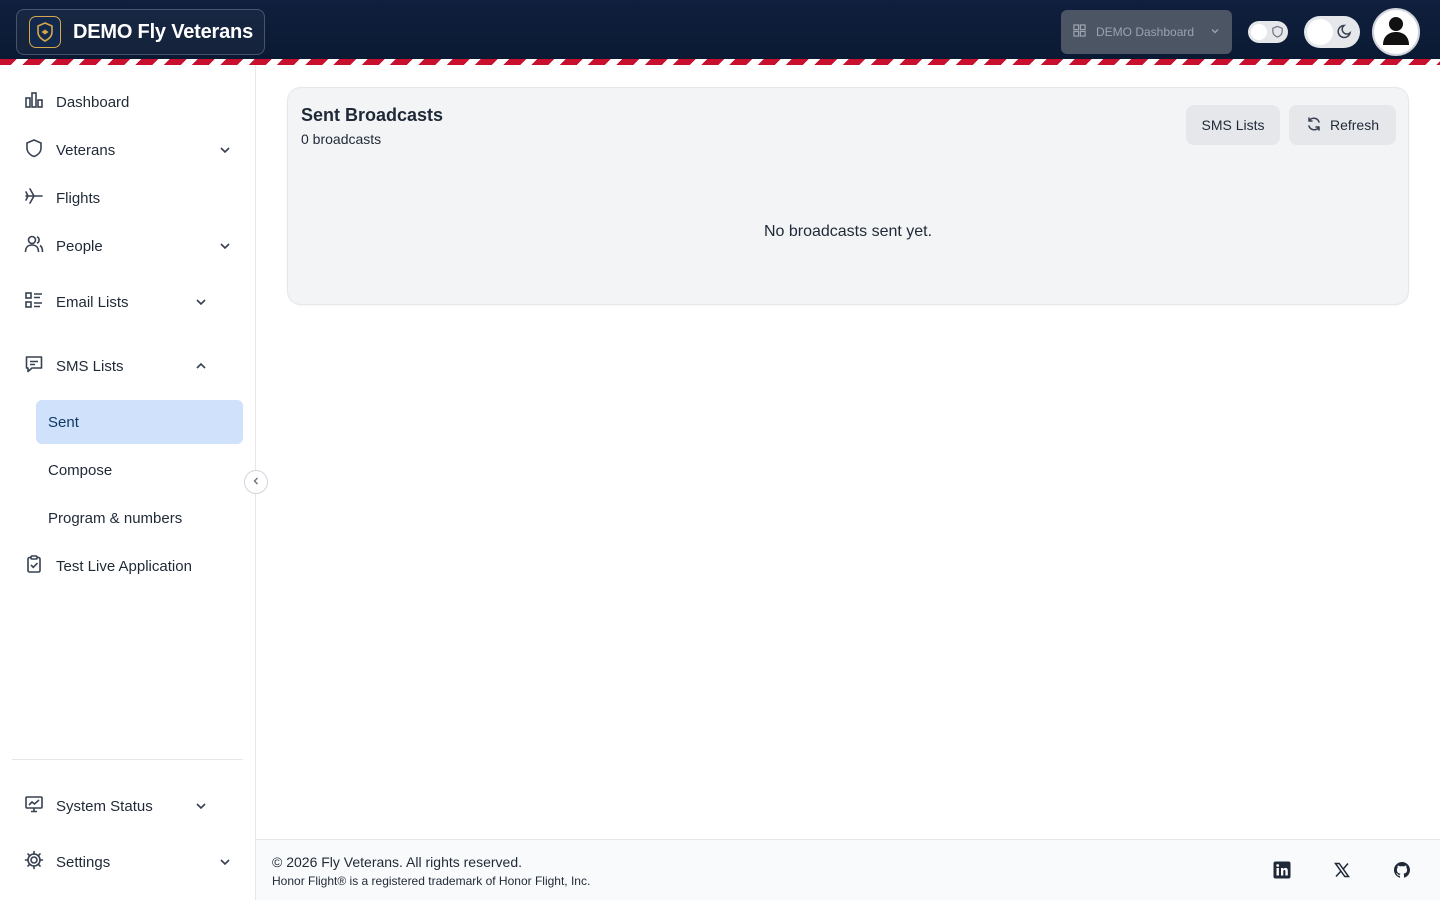  Describe the element at coordinates (86, 150) in the screenshot. I see `sidebar-item-label: Veterans` at that location.